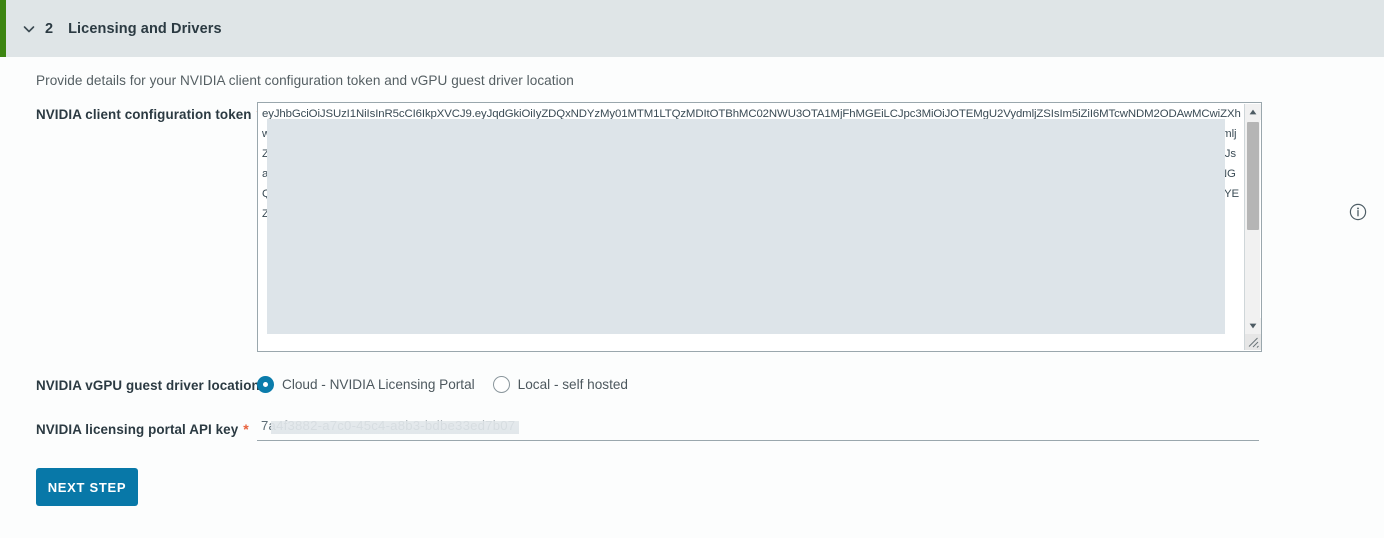 This screenshot has height=538, width=1384. I want to click on radio-label-local: Local - self hosted, so click(572, 384).